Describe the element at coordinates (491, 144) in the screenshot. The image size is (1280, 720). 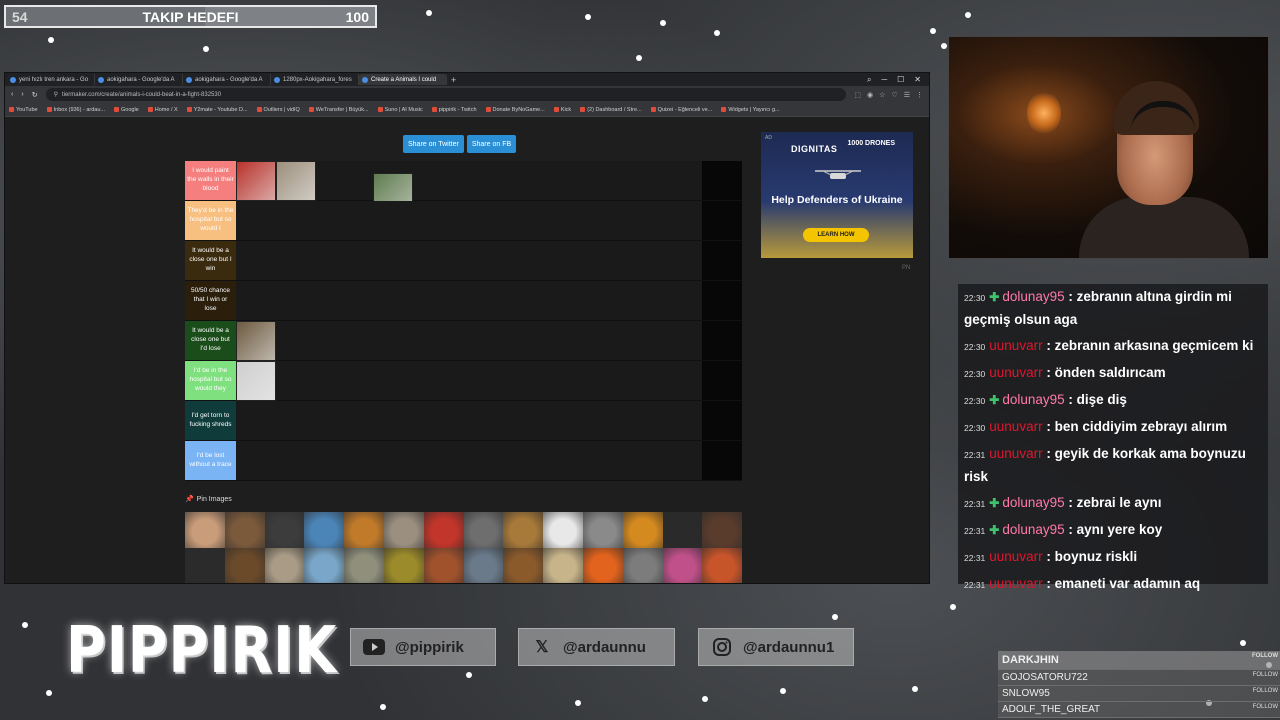
I see `share-fb-button: Share on FB` at that location.